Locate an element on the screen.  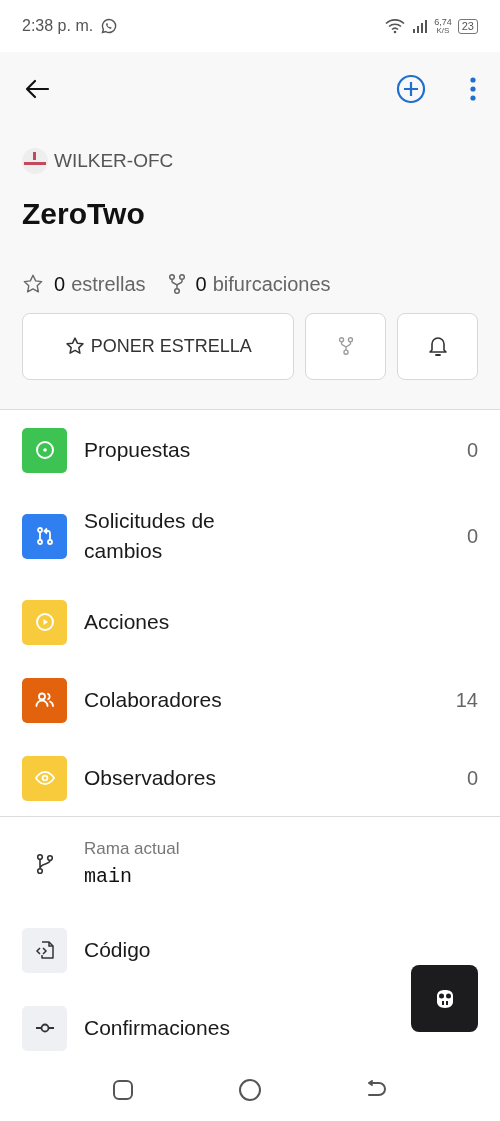
bell-icon is located at coordinates (437, 346).